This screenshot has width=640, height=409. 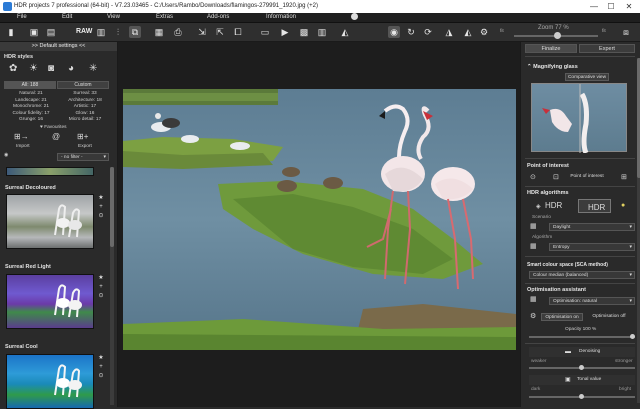 I want to click on default-settings-button: >> Default settings <<, so click(x=58, y=46).